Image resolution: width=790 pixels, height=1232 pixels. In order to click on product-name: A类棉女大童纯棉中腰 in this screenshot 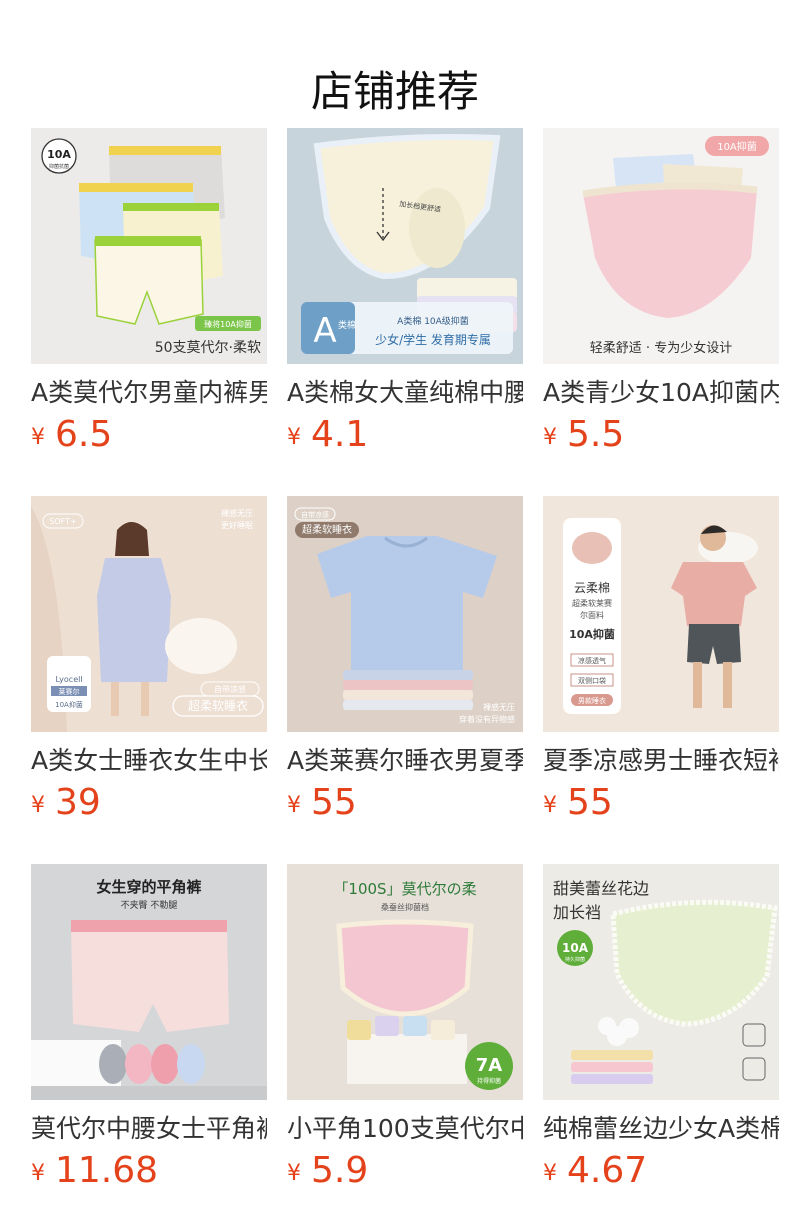, I will do `click(405, 393)`.